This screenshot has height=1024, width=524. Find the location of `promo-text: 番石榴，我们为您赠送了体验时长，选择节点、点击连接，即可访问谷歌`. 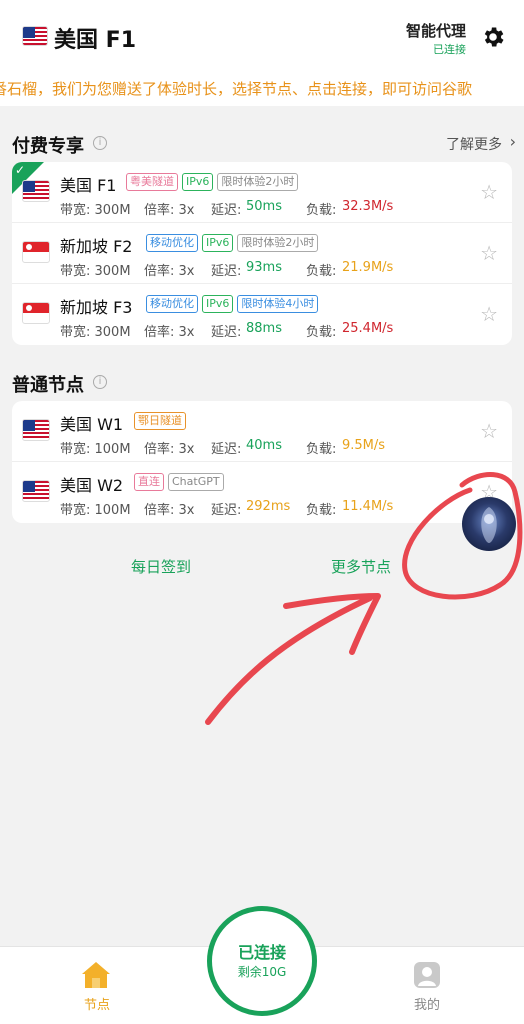

promo-text: 番石榴，我们为您赠送了体验时长，选择节点、点击连接，即可访问谷歌 is located at coordinates (236, 89).